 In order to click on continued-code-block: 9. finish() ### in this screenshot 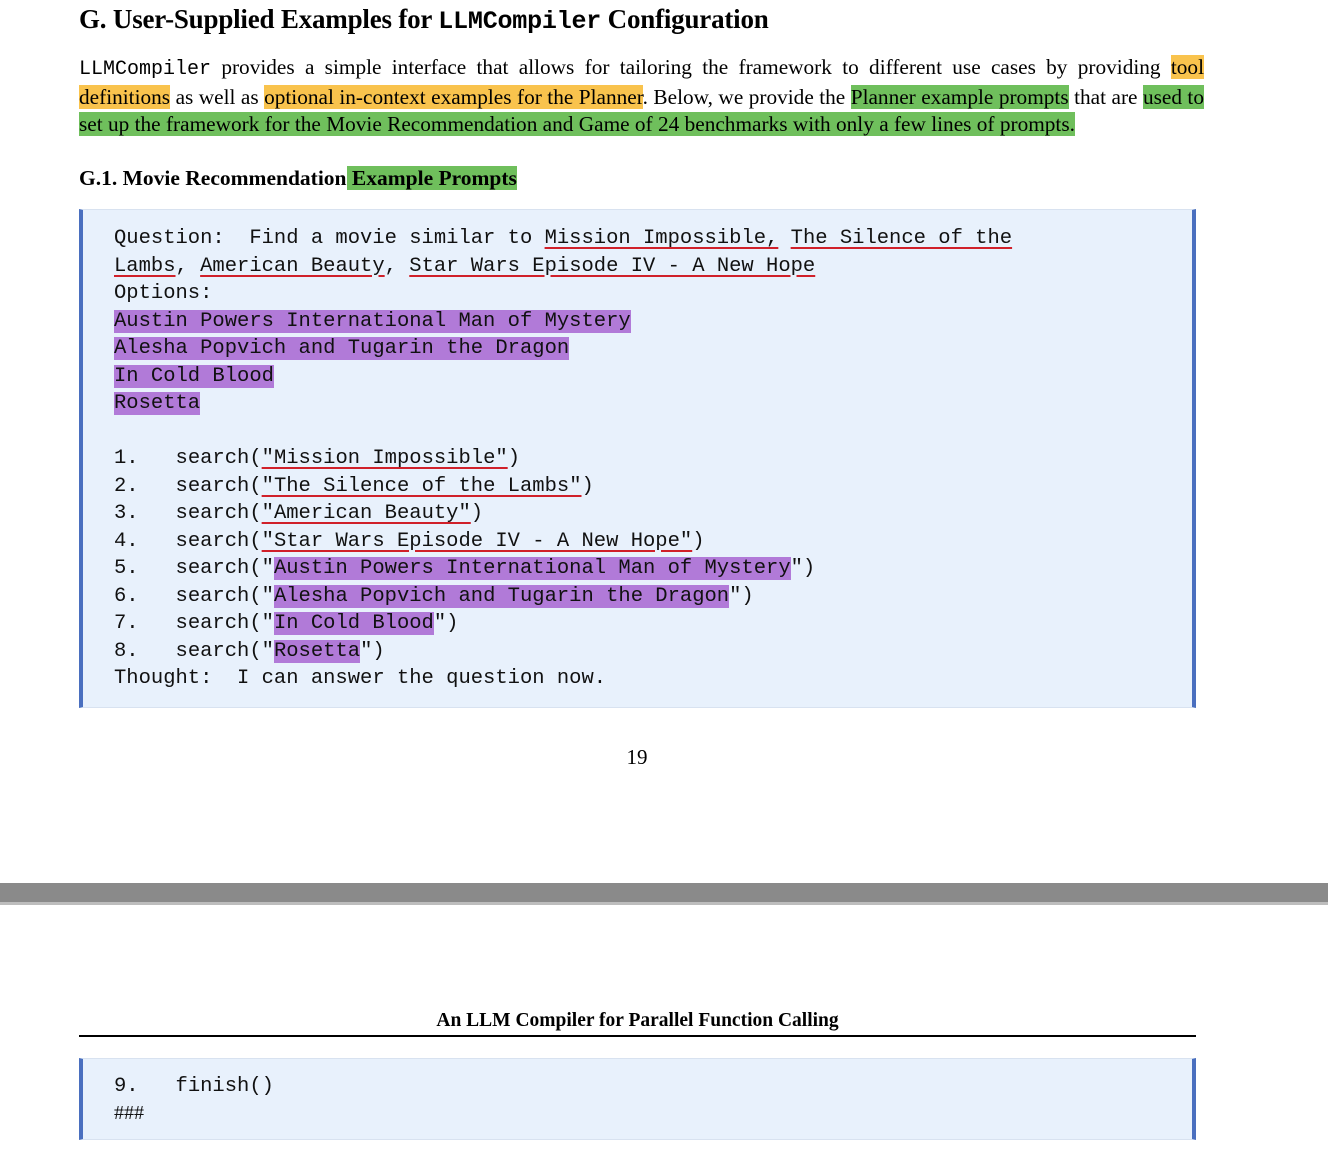, I will do `click(637, 1099)`.